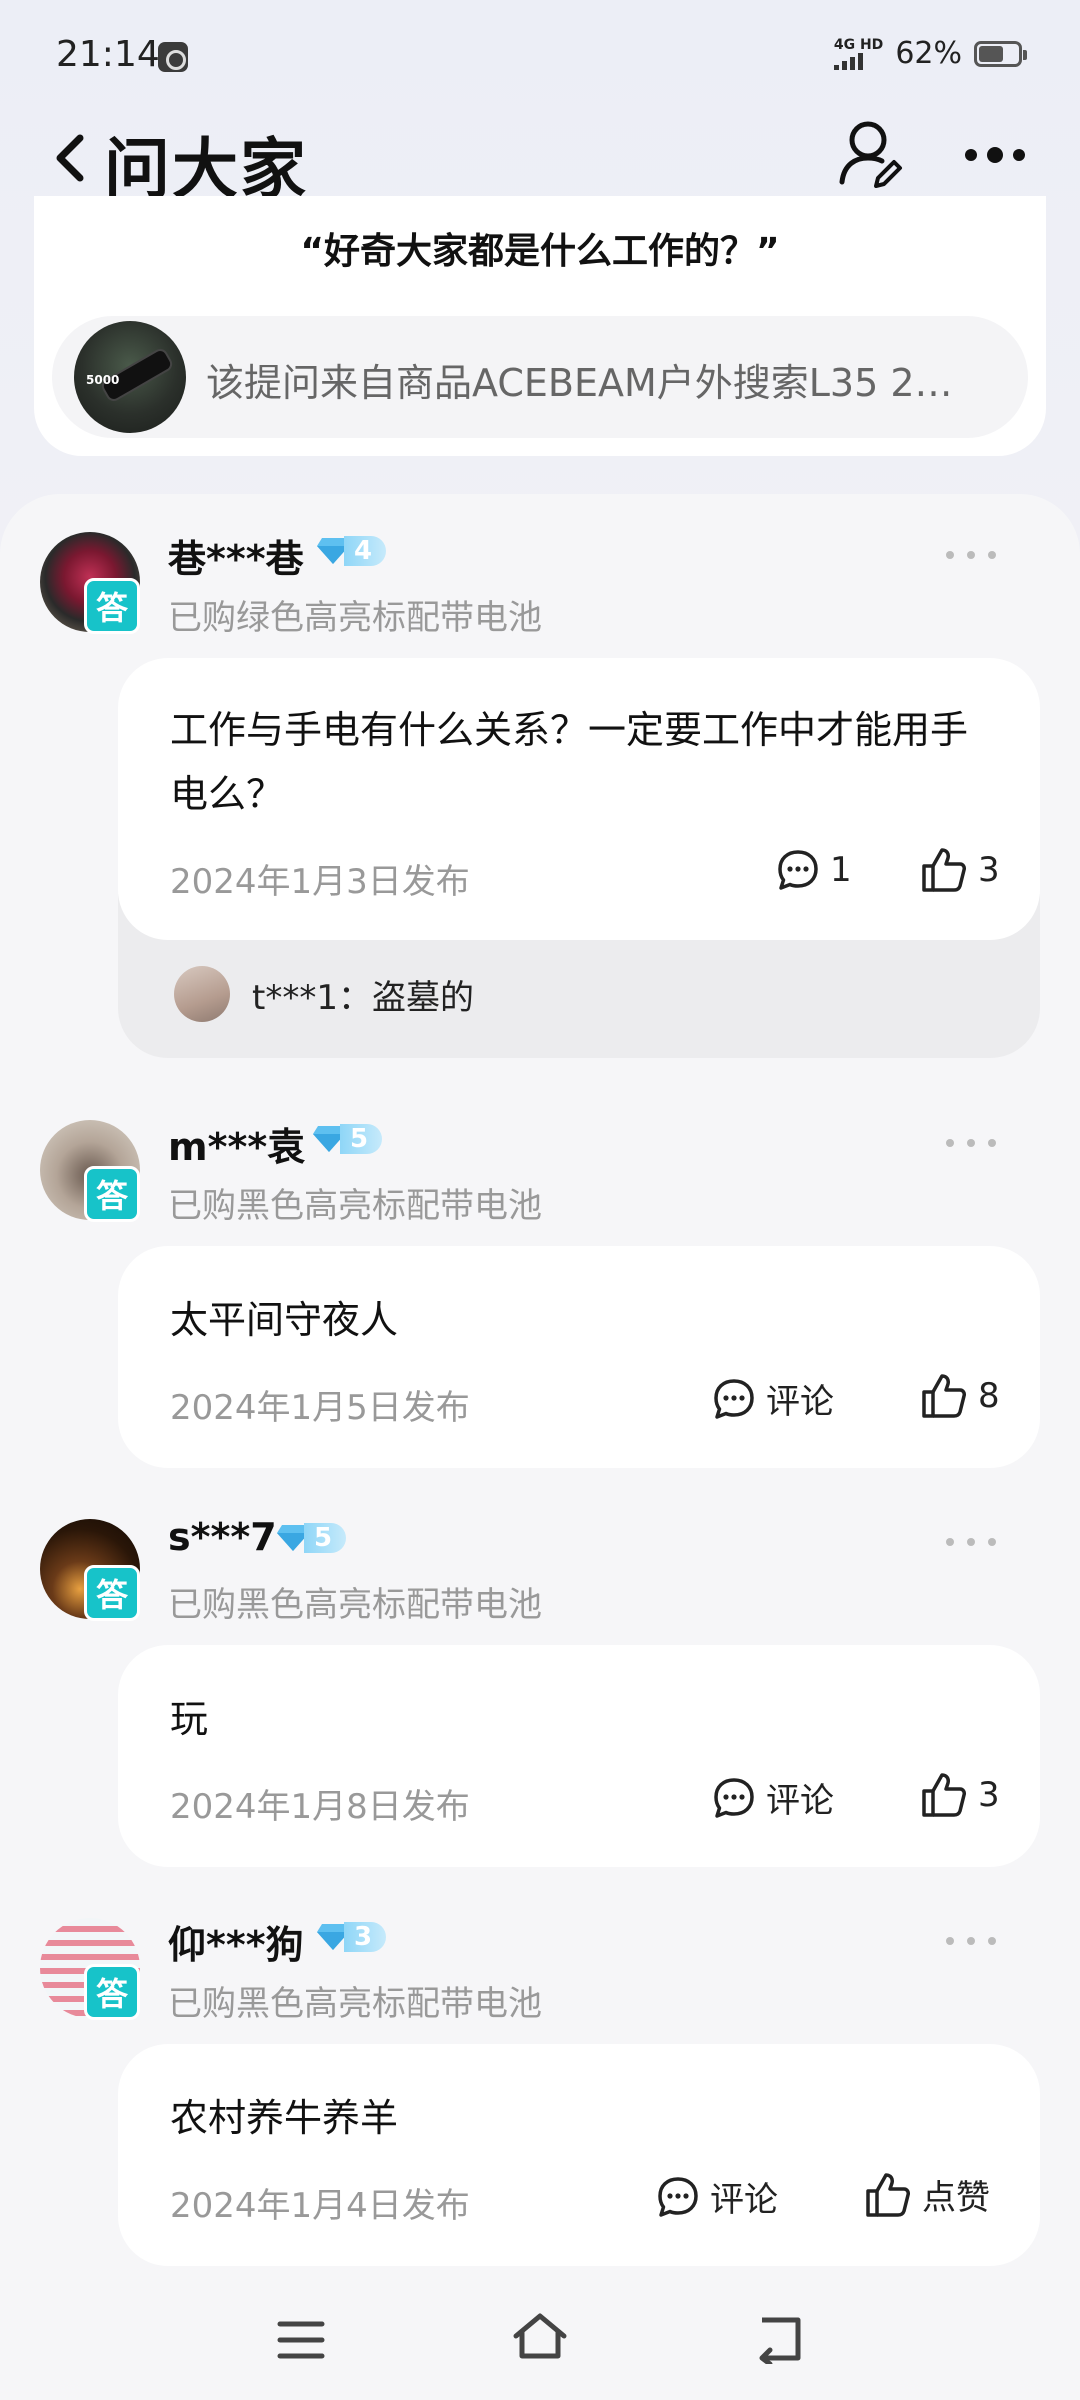  I want to click on signal-icon, so click(848, 61).